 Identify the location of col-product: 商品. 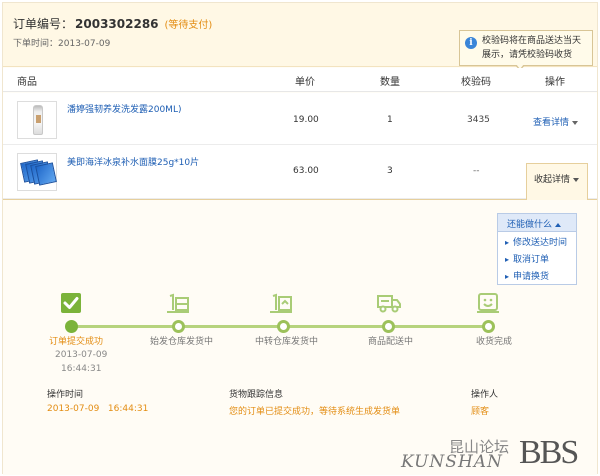
(27, 82).